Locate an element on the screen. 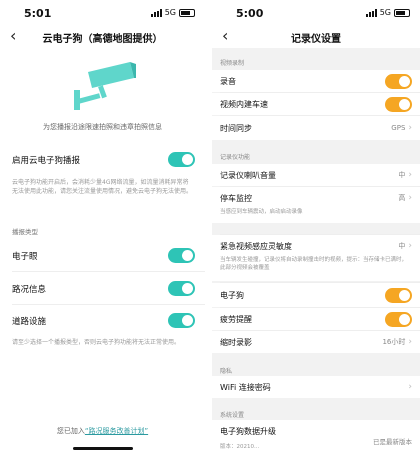 The height and width of the screenshot is (454, 420). speaker-volume-row: 记录仪喇叭音量 中 › is located at coordinates (316, 175).